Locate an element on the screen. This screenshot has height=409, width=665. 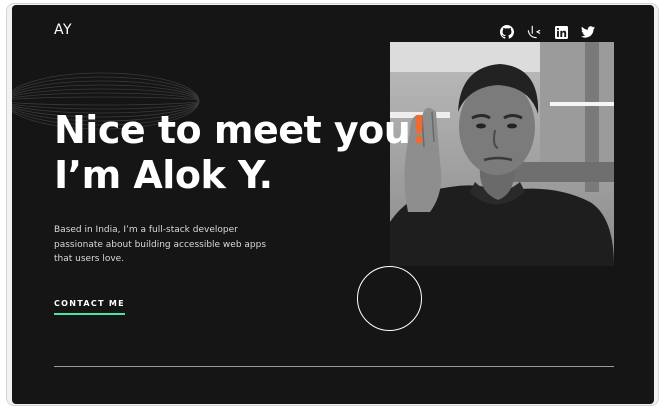
github-link is located at coordinates (507, 32).